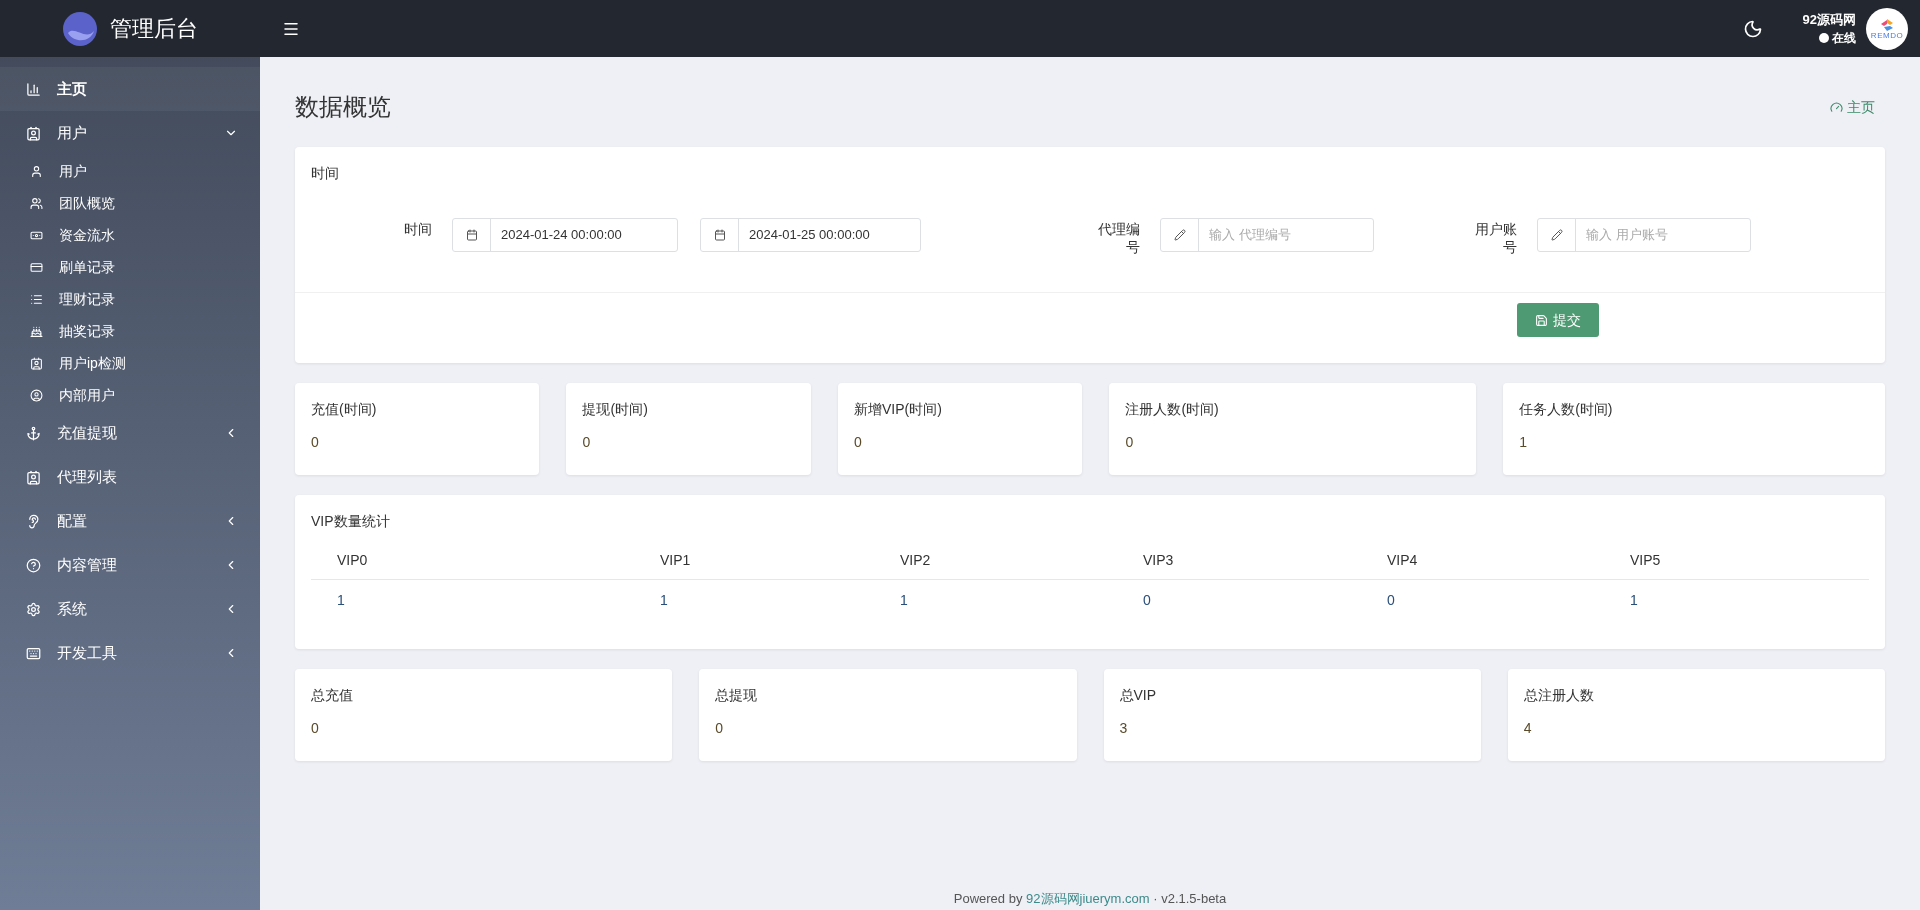  I want to click on avatar-text: REMDO, so click(1887, 35).